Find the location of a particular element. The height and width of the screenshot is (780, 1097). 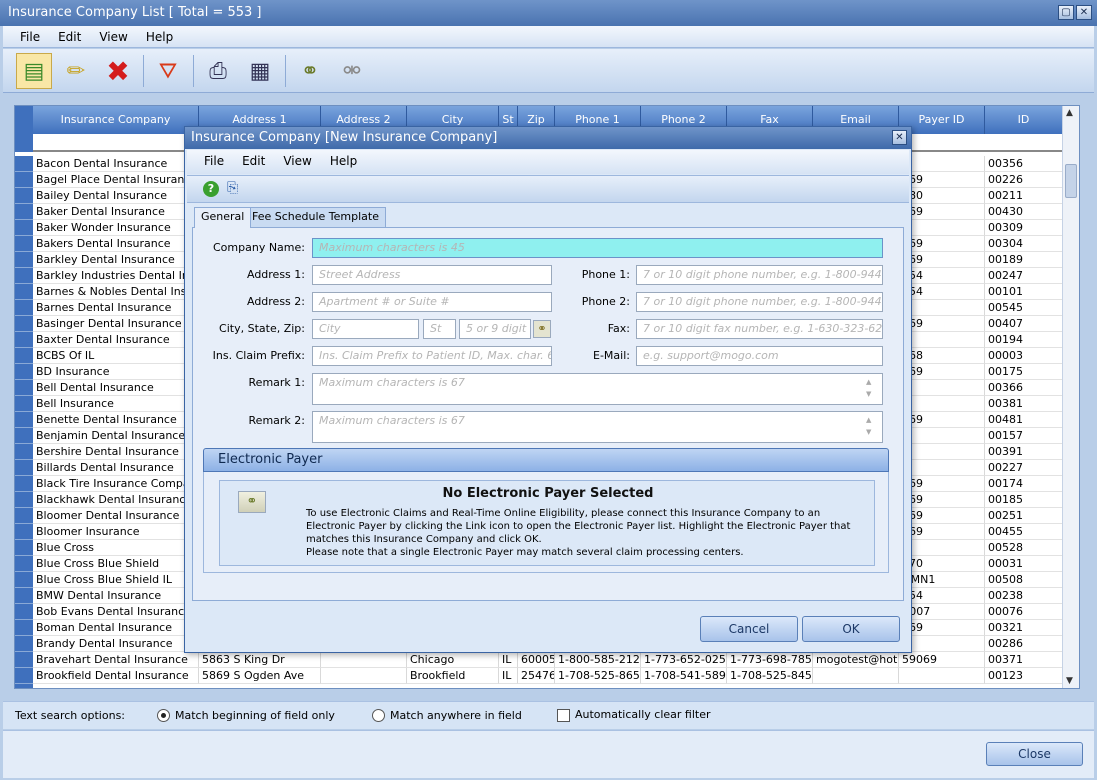

cell-company: Blue Cross Blue Shield is located at coordinates (116, 564).